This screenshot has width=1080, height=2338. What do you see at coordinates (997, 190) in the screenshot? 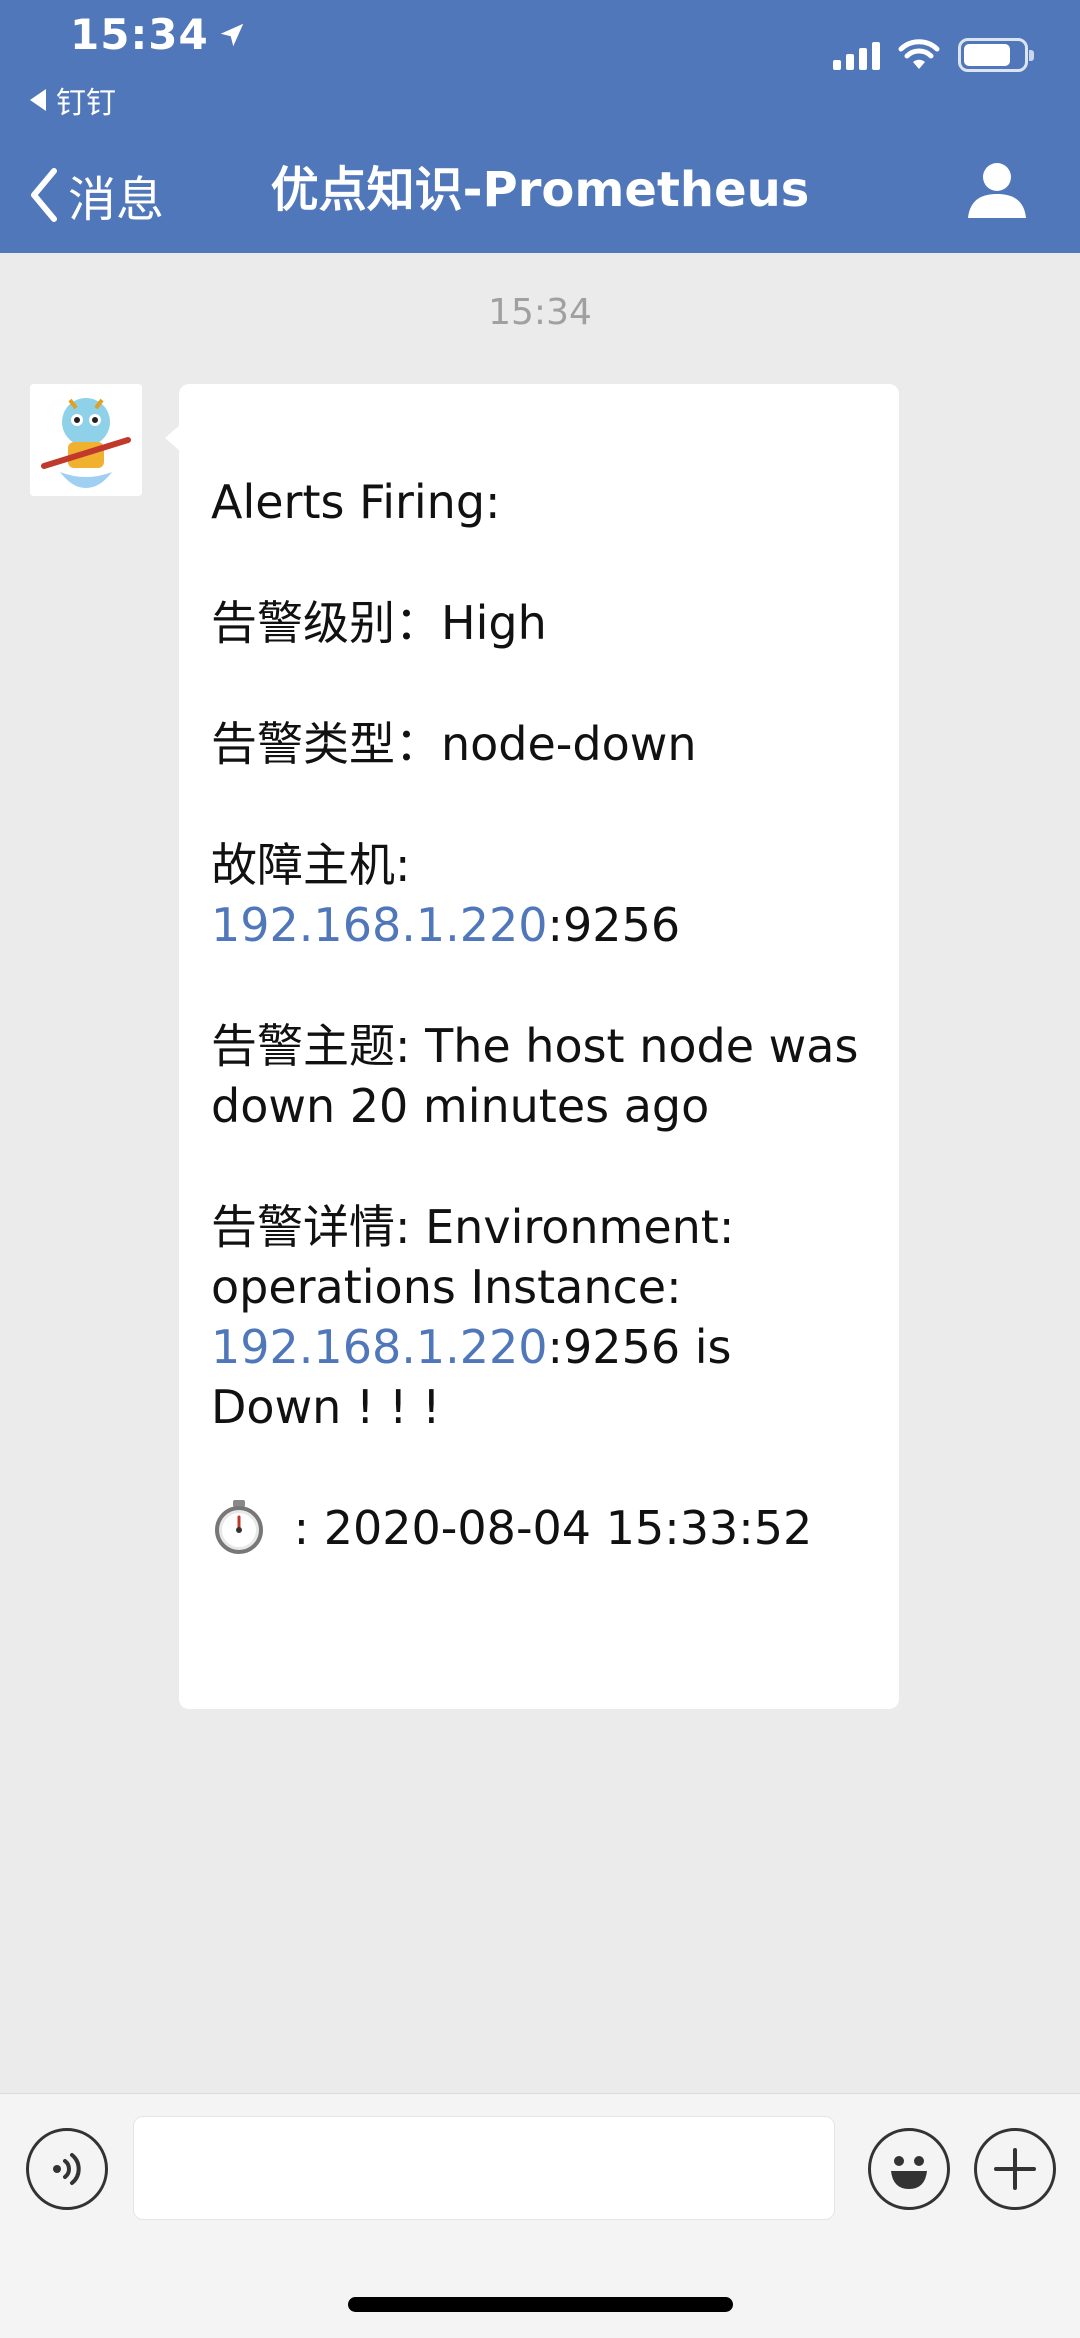
I see `profile-icon` at bounding box center [997, 190].